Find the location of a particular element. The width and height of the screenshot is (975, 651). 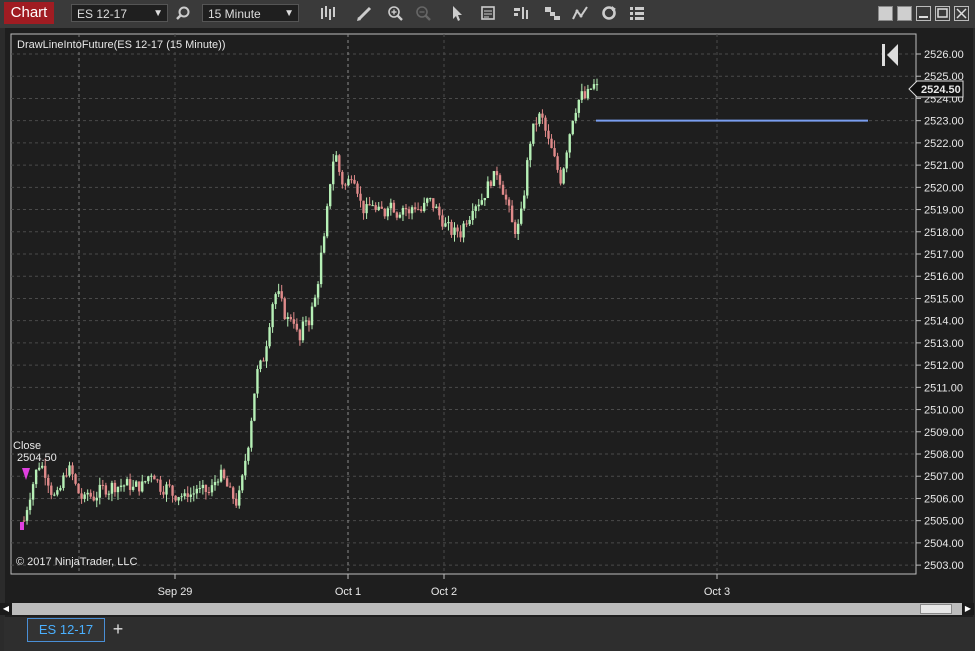

data-box-icon is located at coordinates (488, 13).